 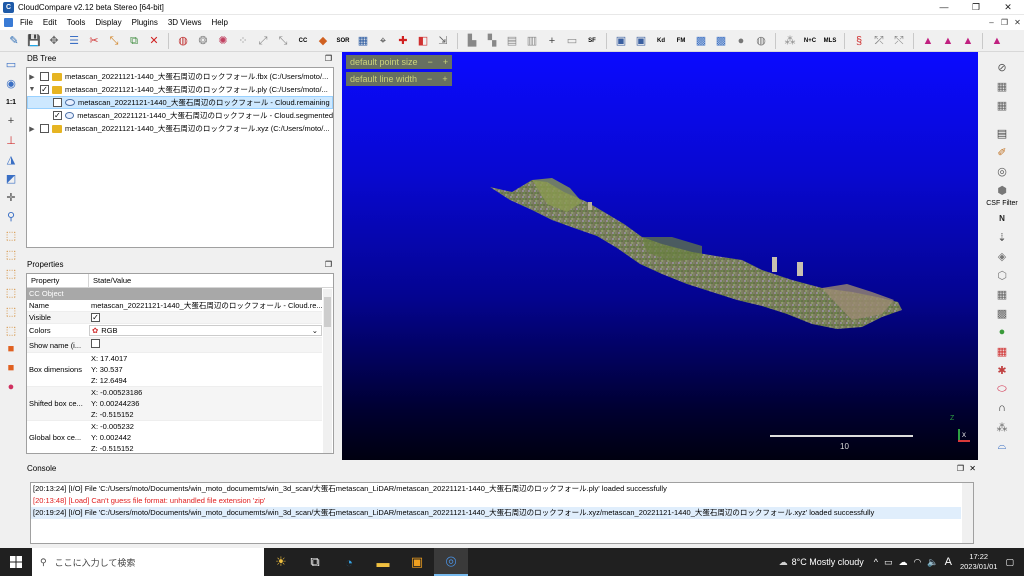 I want to click on top-view-icon: ⬚, so click(x=11, y=235).